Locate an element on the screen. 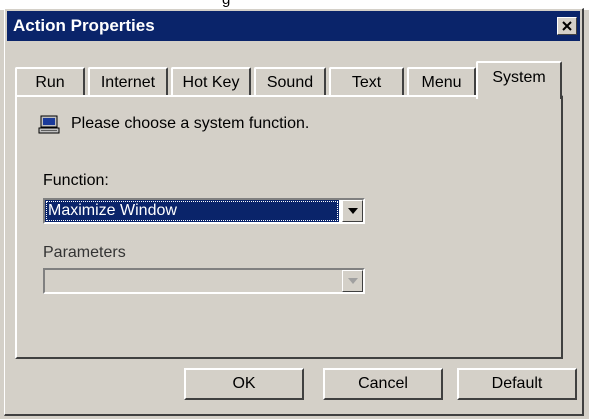 This screenshot has width=589, height=419. title-bar: Action Properties is located at coordinates (293, 26).